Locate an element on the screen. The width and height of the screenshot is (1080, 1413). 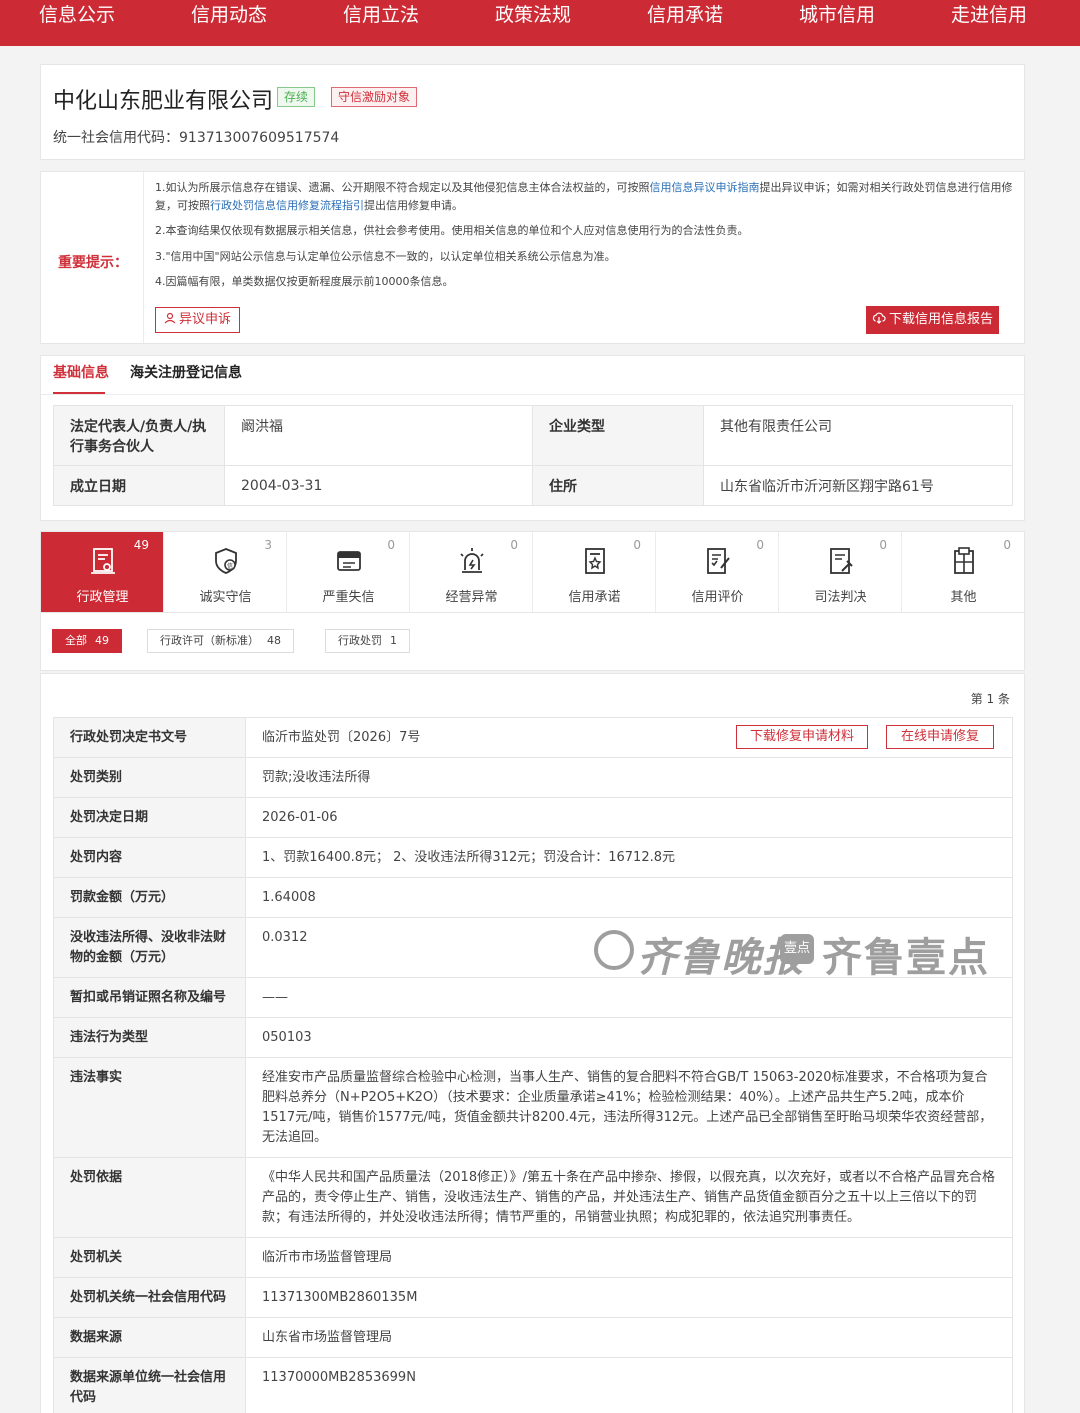
honesty-icon: 信 is located at coordinates (226, 561).